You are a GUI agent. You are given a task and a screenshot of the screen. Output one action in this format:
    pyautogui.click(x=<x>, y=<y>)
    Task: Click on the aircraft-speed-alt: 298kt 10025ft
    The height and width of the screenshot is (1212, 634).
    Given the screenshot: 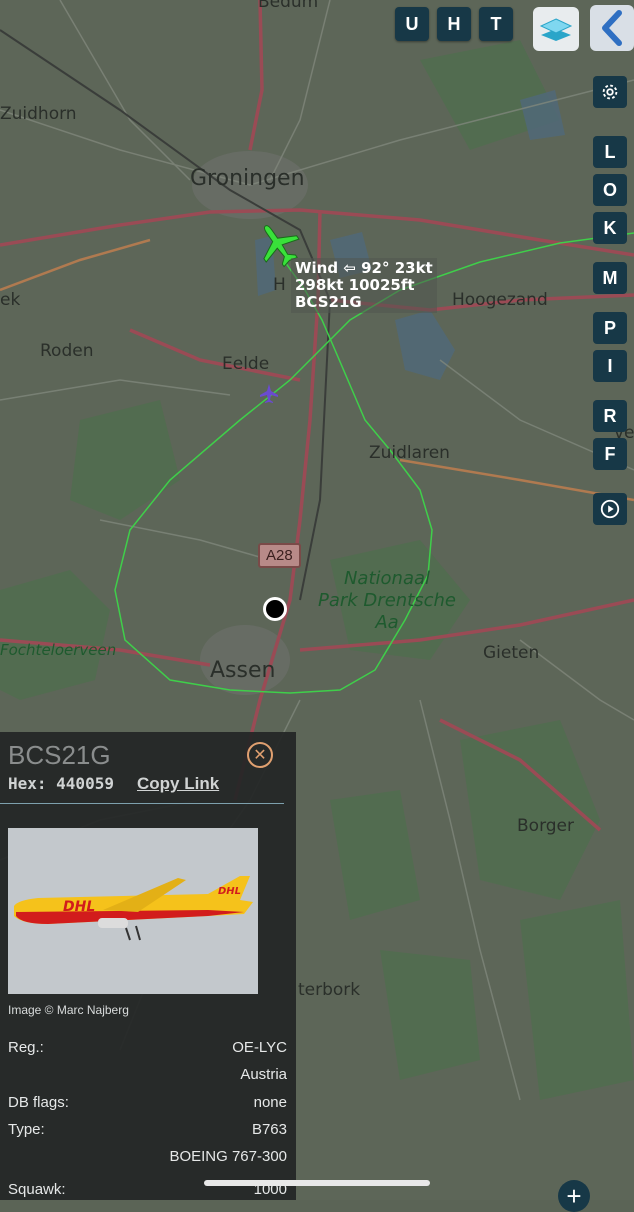 What is the action you would take?
    pyautogui.click(x=355, y=285)
    